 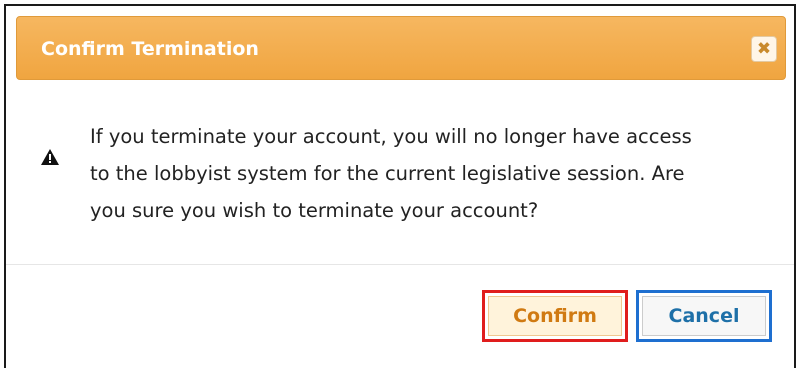 I want to click on close-icon: ✖, so click(x=764, y=49).